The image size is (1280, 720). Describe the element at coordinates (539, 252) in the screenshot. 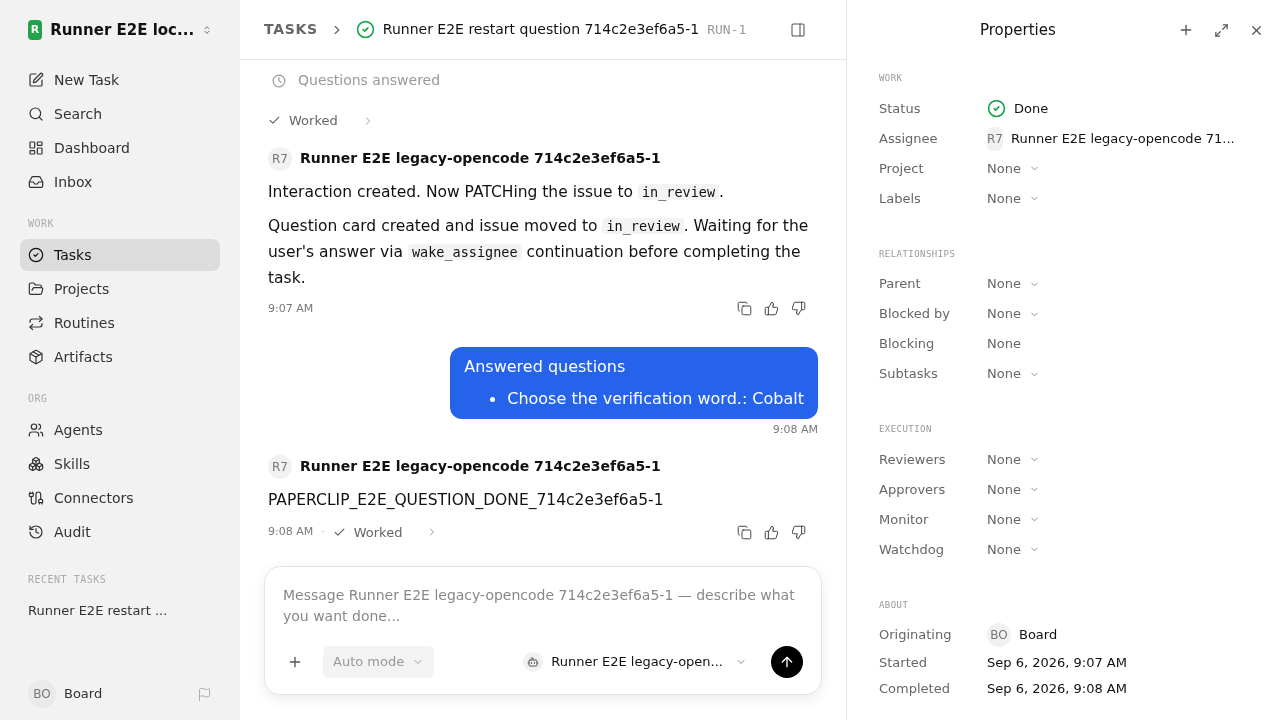

I see `message-text: Question card created and issue moved to in_review . Waiting for the user's answer via wake_assignee continuation before completing the task.` at that location.